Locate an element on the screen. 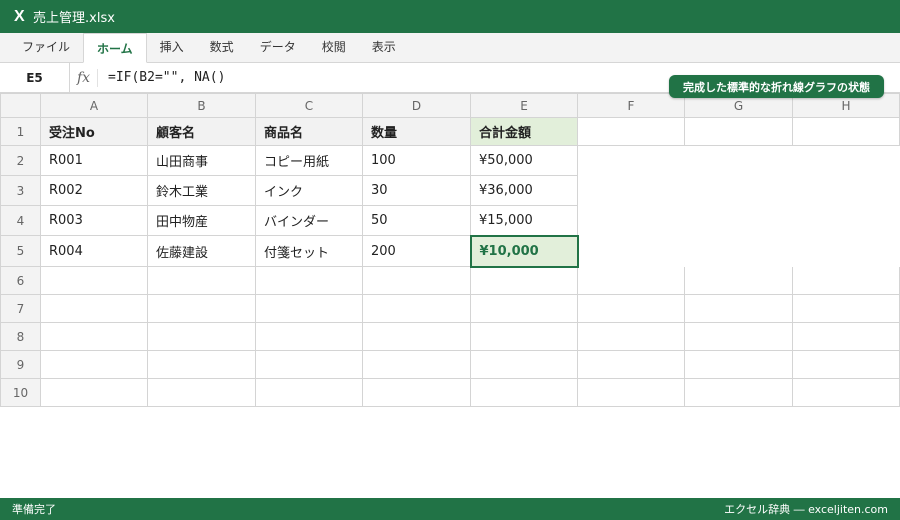 This screenshot has width=900, height=520. tab-insert: 挿入 is located at coordinates (172, 47).